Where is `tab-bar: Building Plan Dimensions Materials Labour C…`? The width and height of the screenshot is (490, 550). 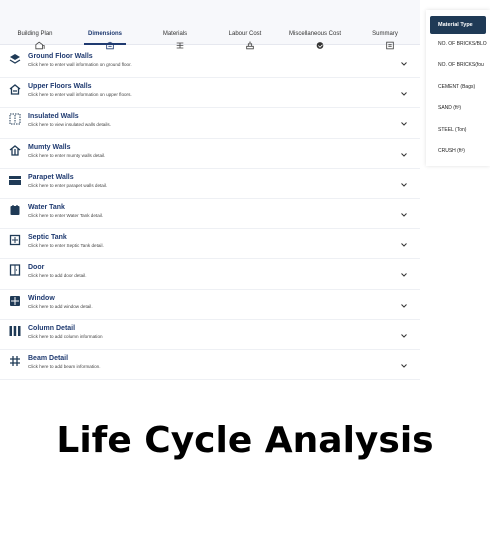
tab-bar: Building Plan Dimensions Materials Labour C… is located at coordinates (210, 25).